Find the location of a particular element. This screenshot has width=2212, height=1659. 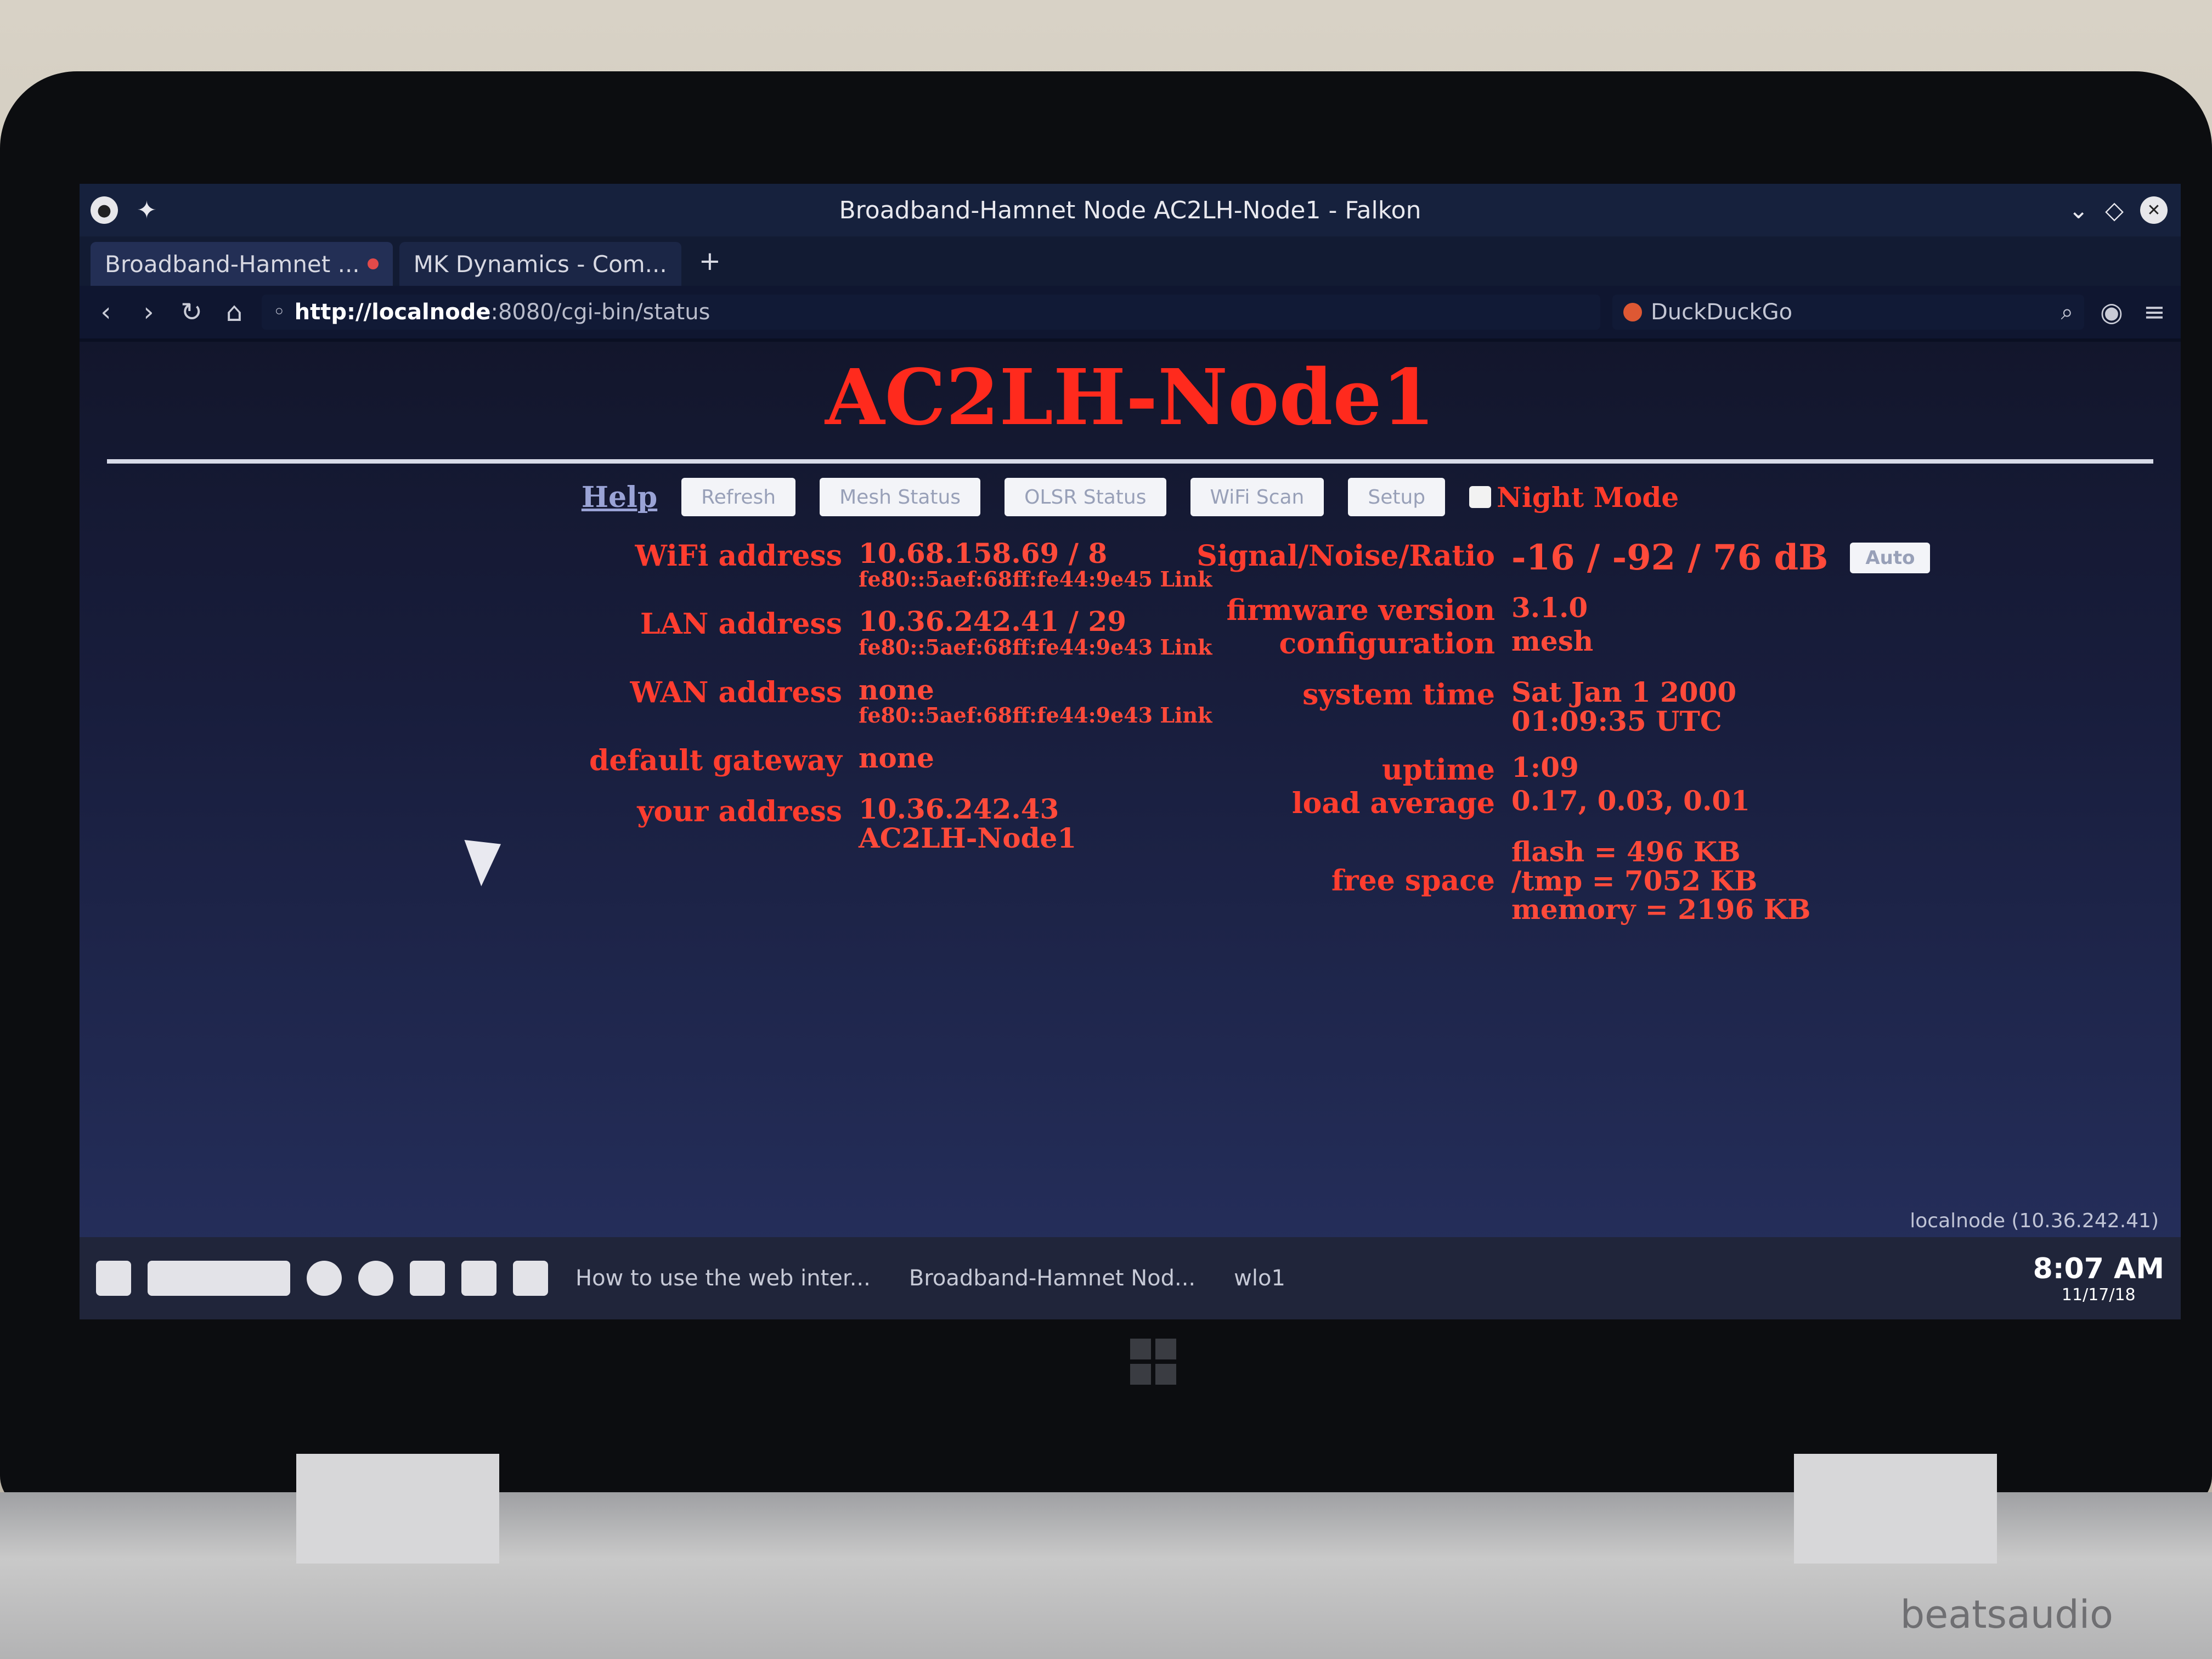

flash-space: flash = 496 KB is located at coordinates (1626, 852).